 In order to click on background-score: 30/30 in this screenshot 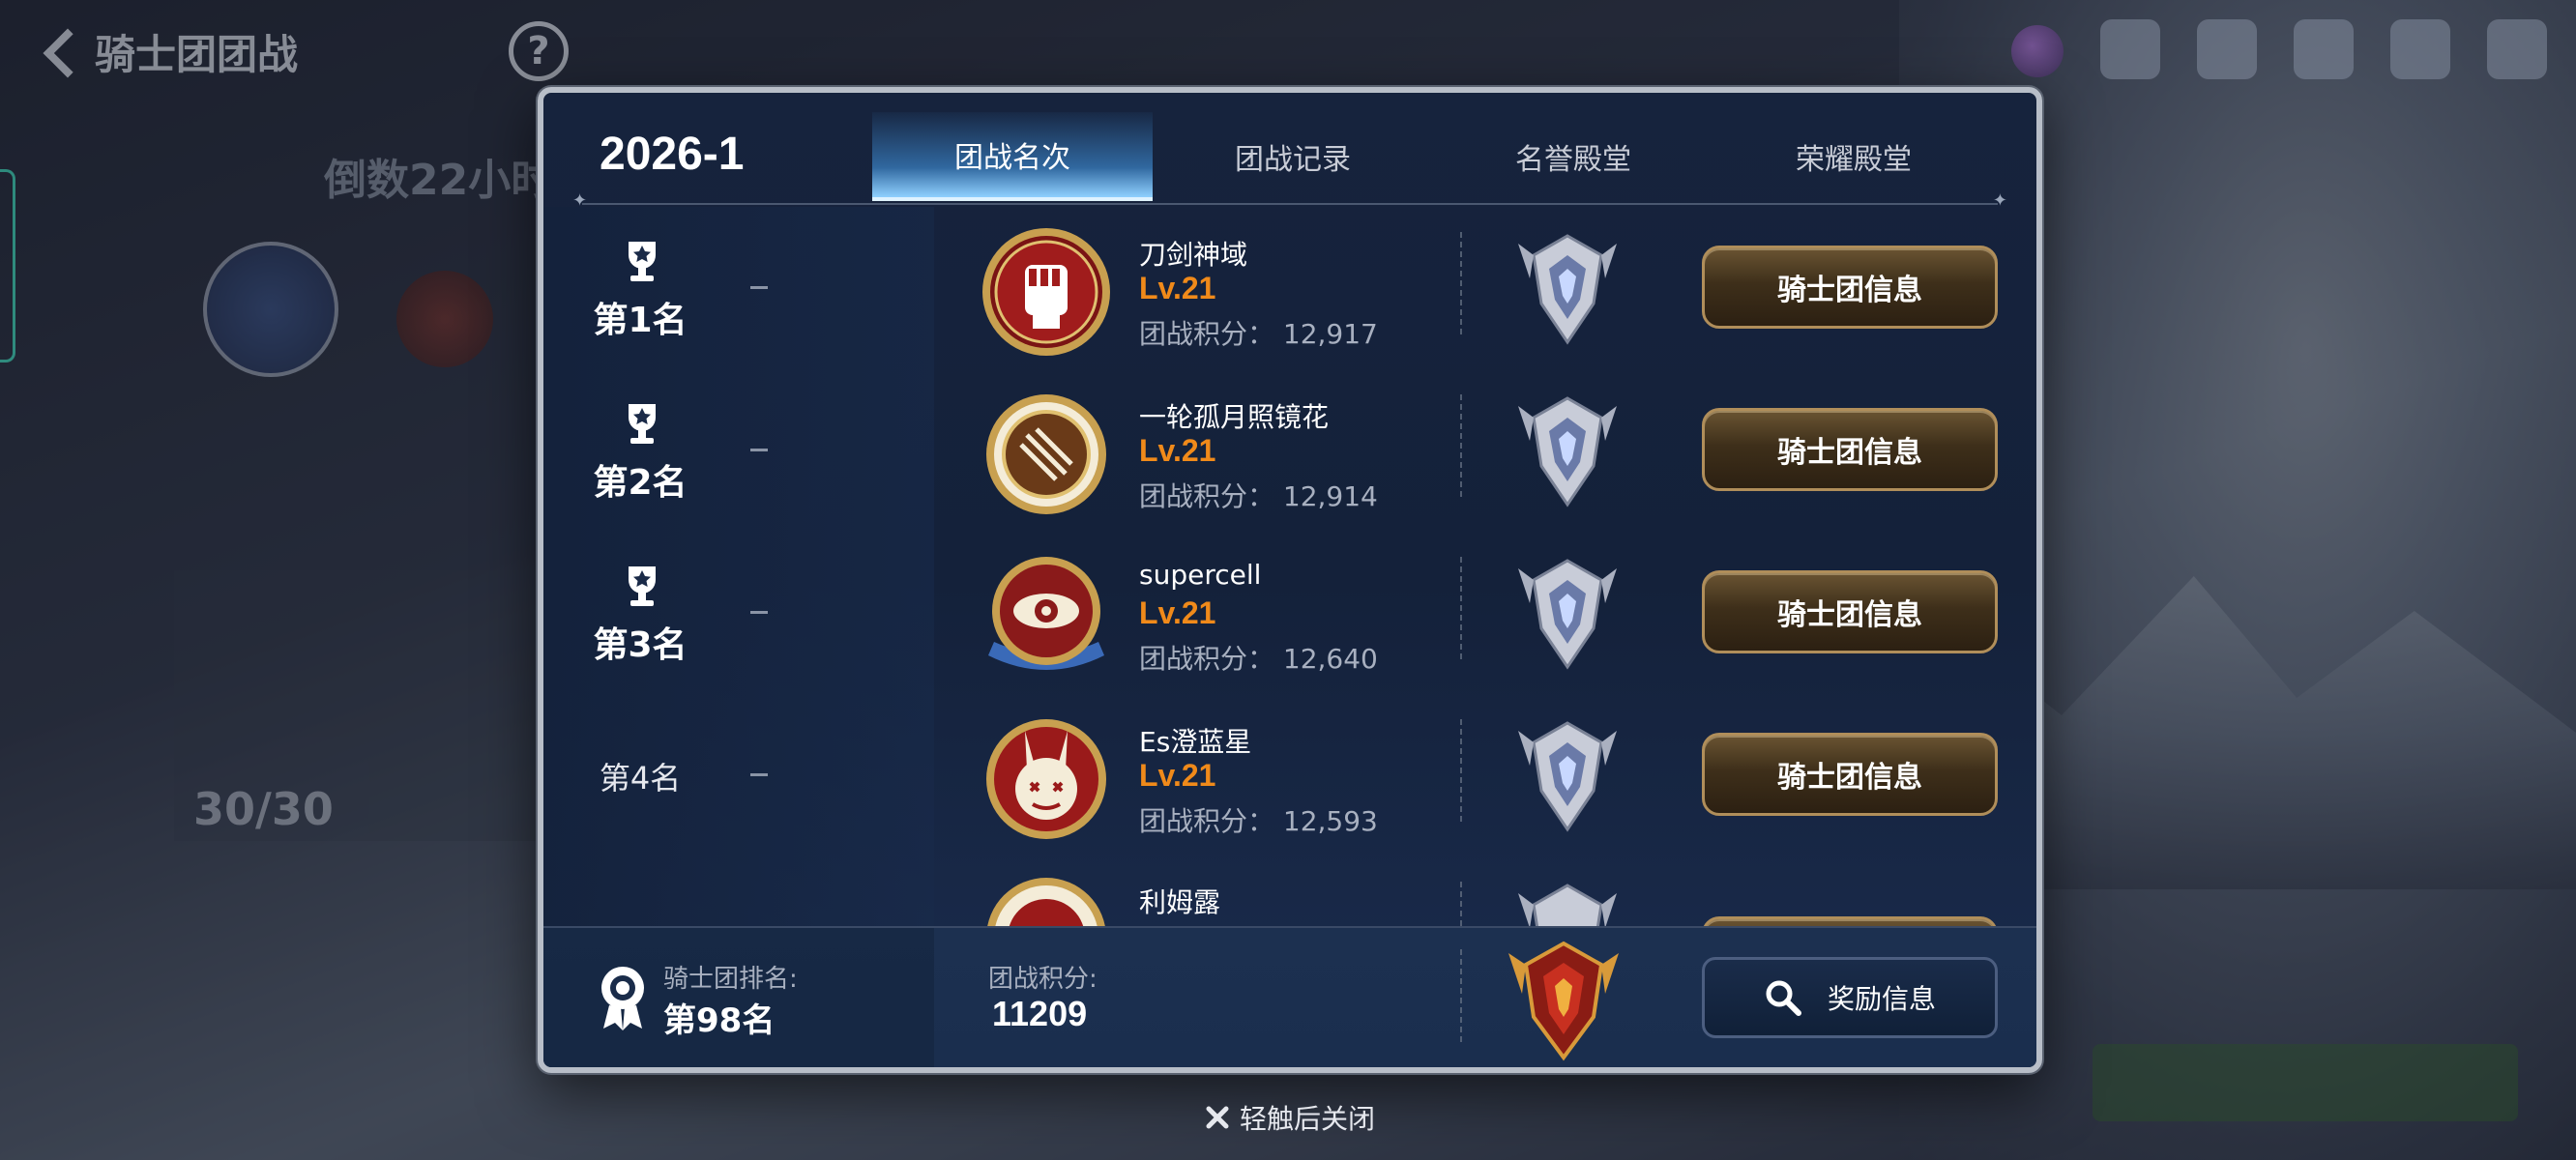, I will do `click(263, 809)`.